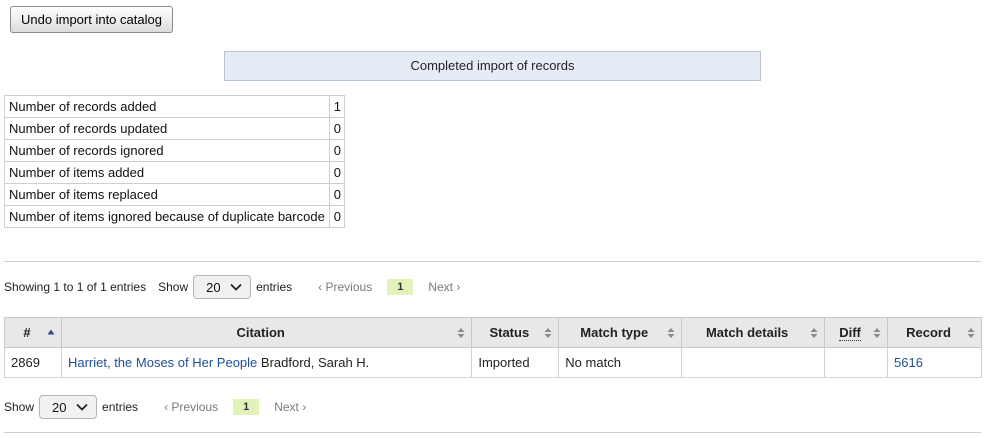 This screenshot has width=986, height=438. Describe the element at coordinates (492, 66) in the screenshot. I see `completed-import-banner: Completed import of records` at that location.